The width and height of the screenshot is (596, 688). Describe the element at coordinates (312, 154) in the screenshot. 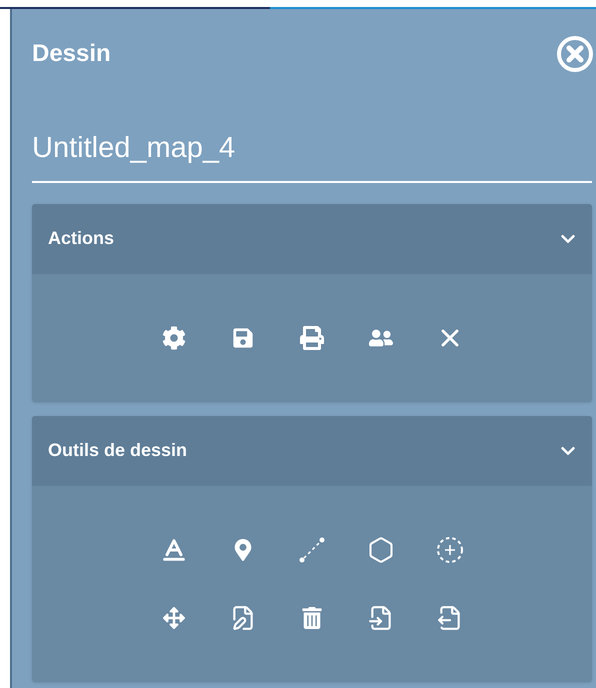

I see `map-name-field: Untitled_map_4` at that location.